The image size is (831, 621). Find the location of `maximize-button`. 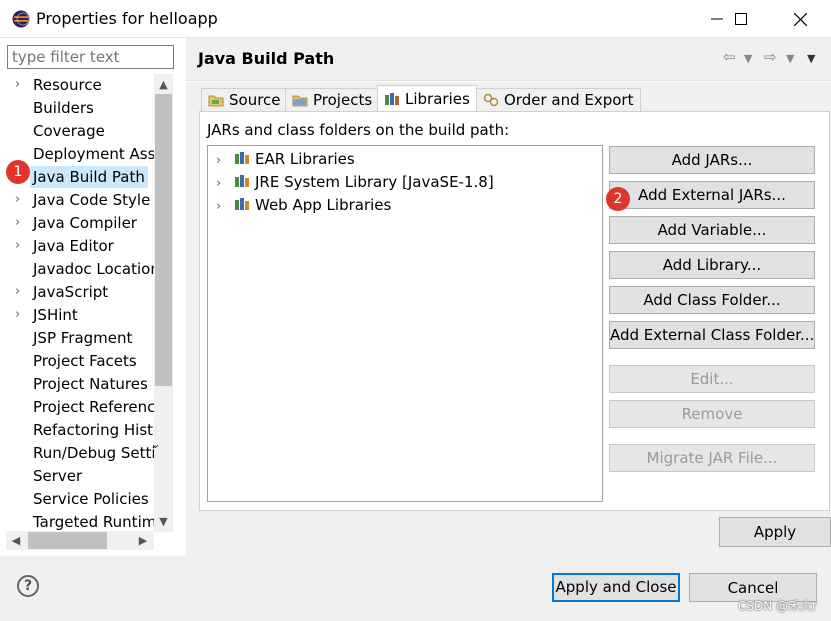

maximize-button is located at coordinates (741, 19).